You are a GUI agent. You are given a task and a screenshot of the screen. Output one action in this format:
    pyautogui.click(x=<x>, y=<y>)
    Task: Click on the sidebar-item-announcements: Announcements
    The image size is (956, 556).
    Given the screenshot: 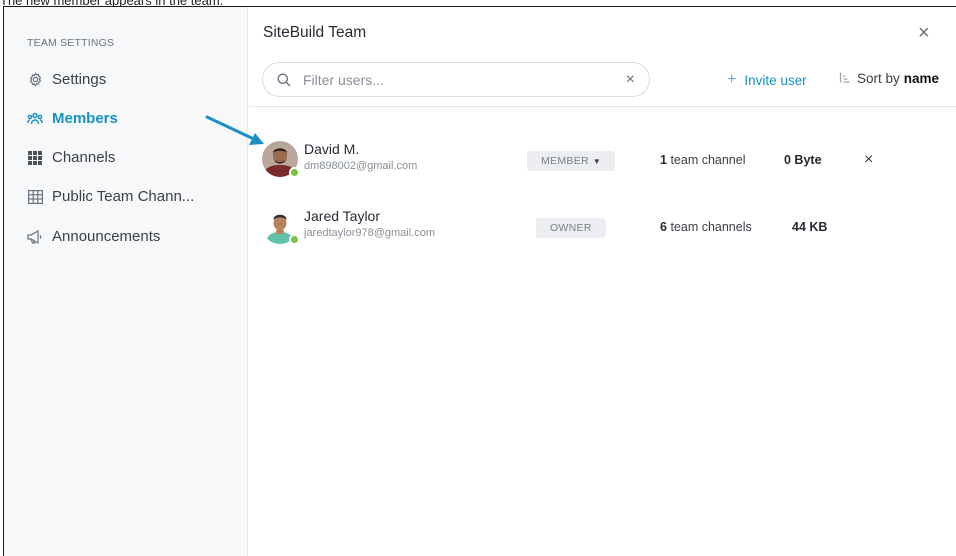 What is the action you would take?
    pyautogui.click(x=93, y=236)
    